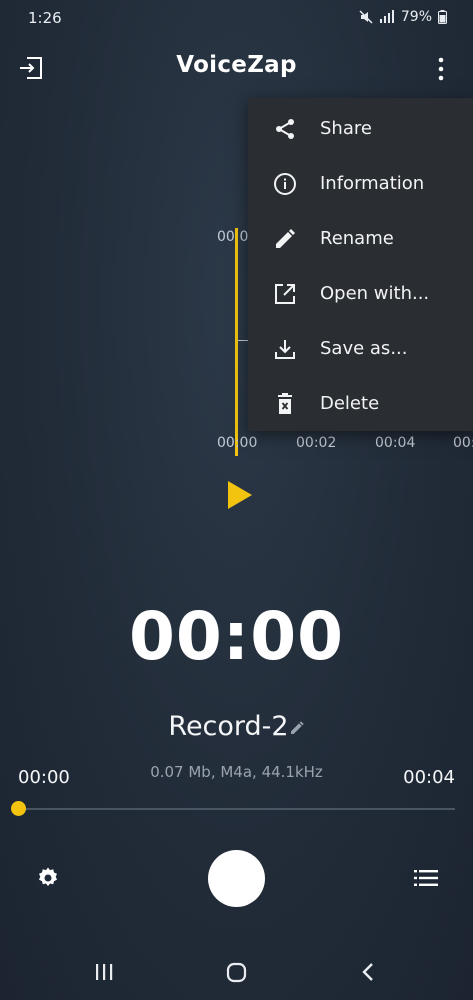  I want to click on edit-name-icon, so click(297, 728).